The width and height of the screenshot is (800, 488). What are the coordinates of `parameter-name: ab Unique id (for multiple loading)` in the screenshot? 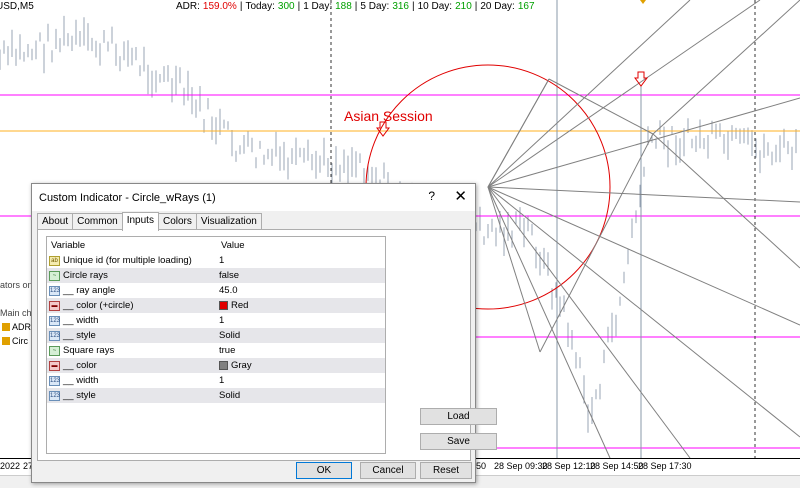 It's located at (132, 260).